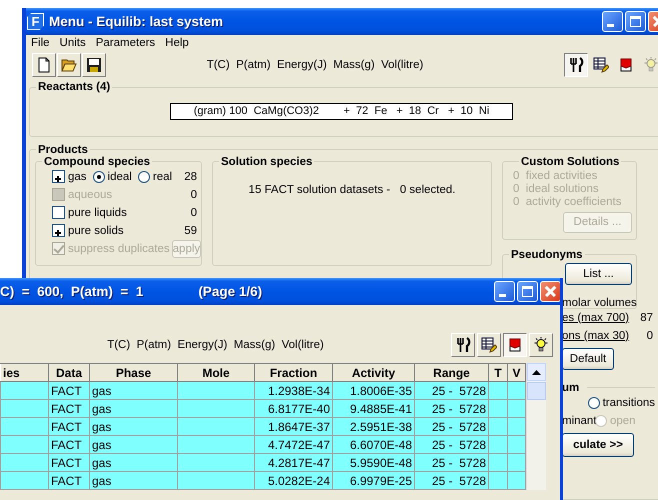  Describe the element at coordinates (293, 481) in the screenshot. I see `table-cell: 5.0282E-24` at that location.